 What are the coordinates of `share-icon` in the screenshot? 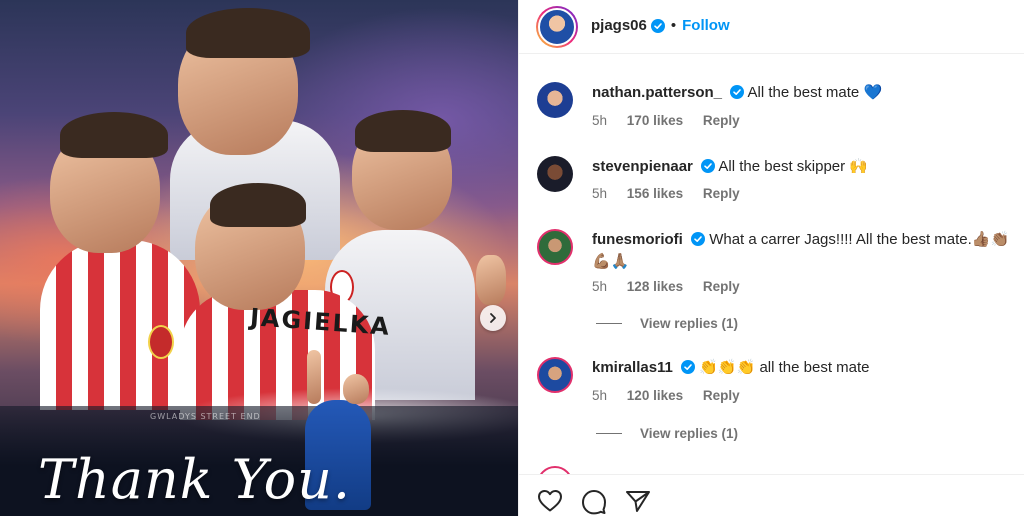 It's located at (638, 501).